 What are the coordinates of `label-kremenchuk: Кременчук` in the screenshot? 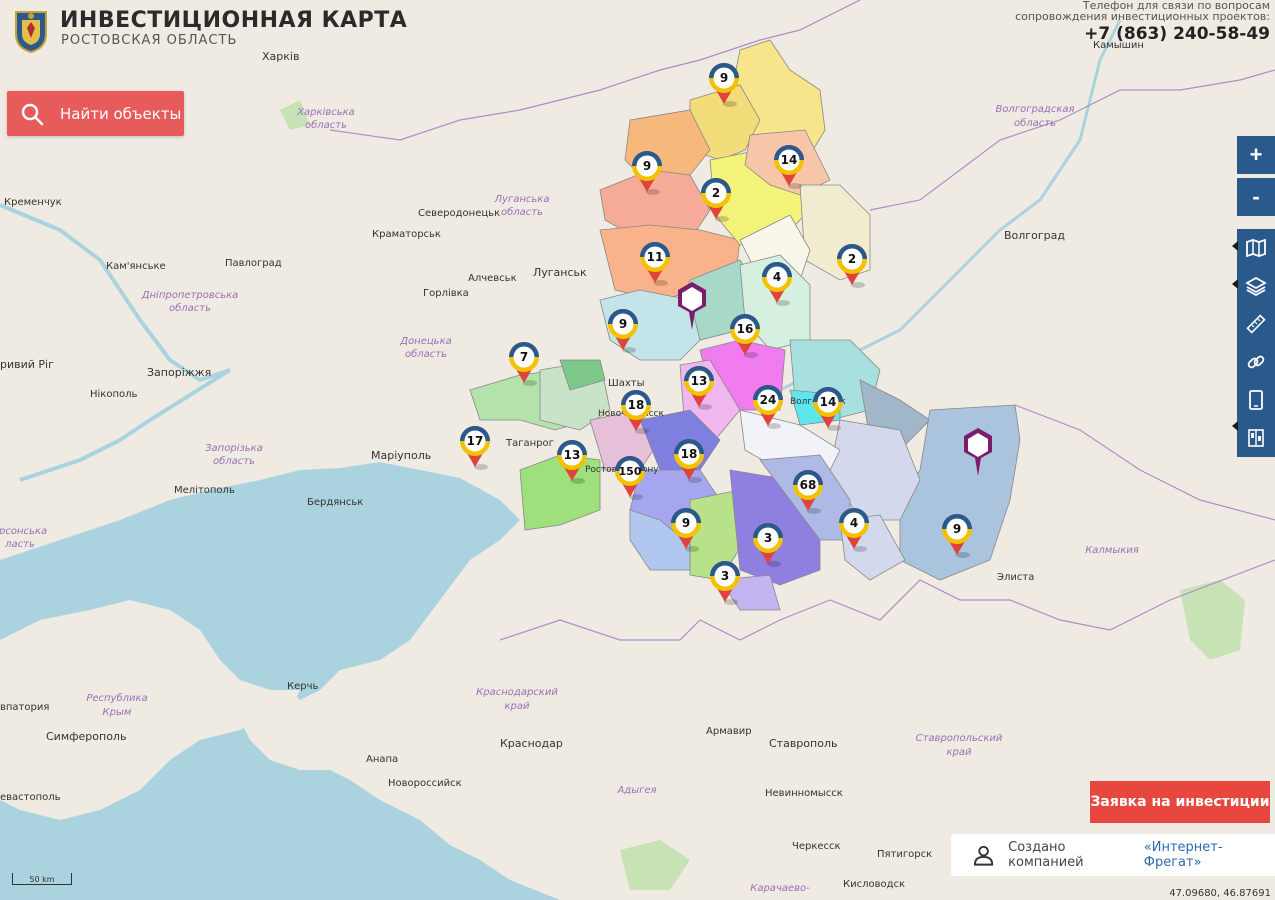 It's located at (33, 202).